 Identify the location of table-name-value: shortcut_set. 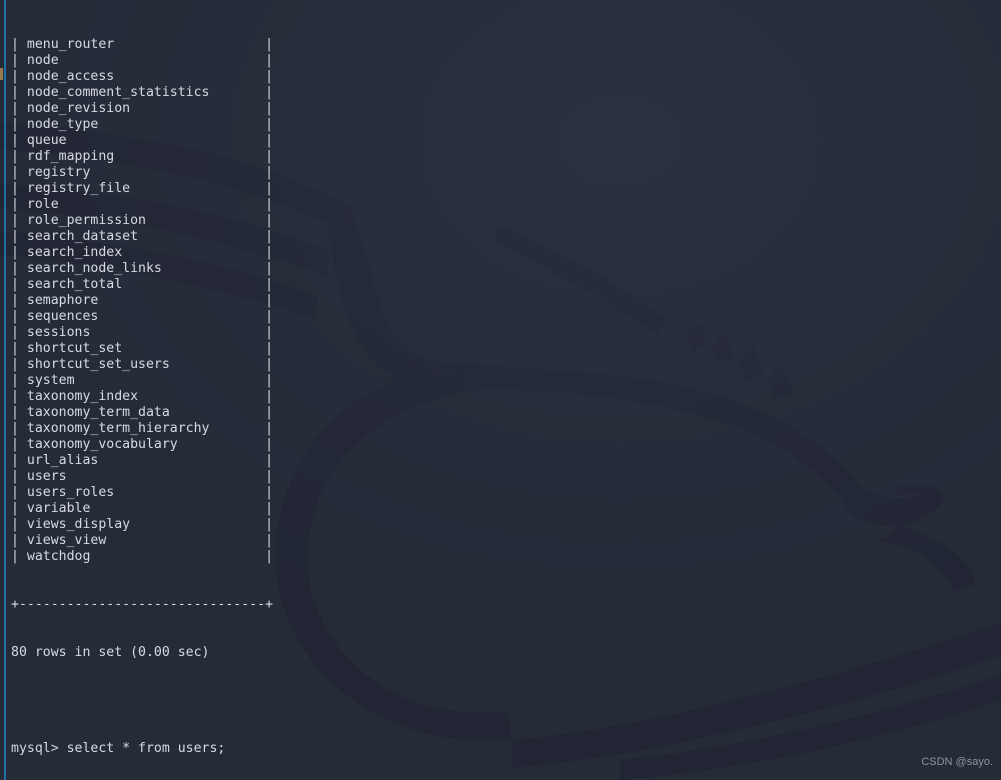
(146, 348).